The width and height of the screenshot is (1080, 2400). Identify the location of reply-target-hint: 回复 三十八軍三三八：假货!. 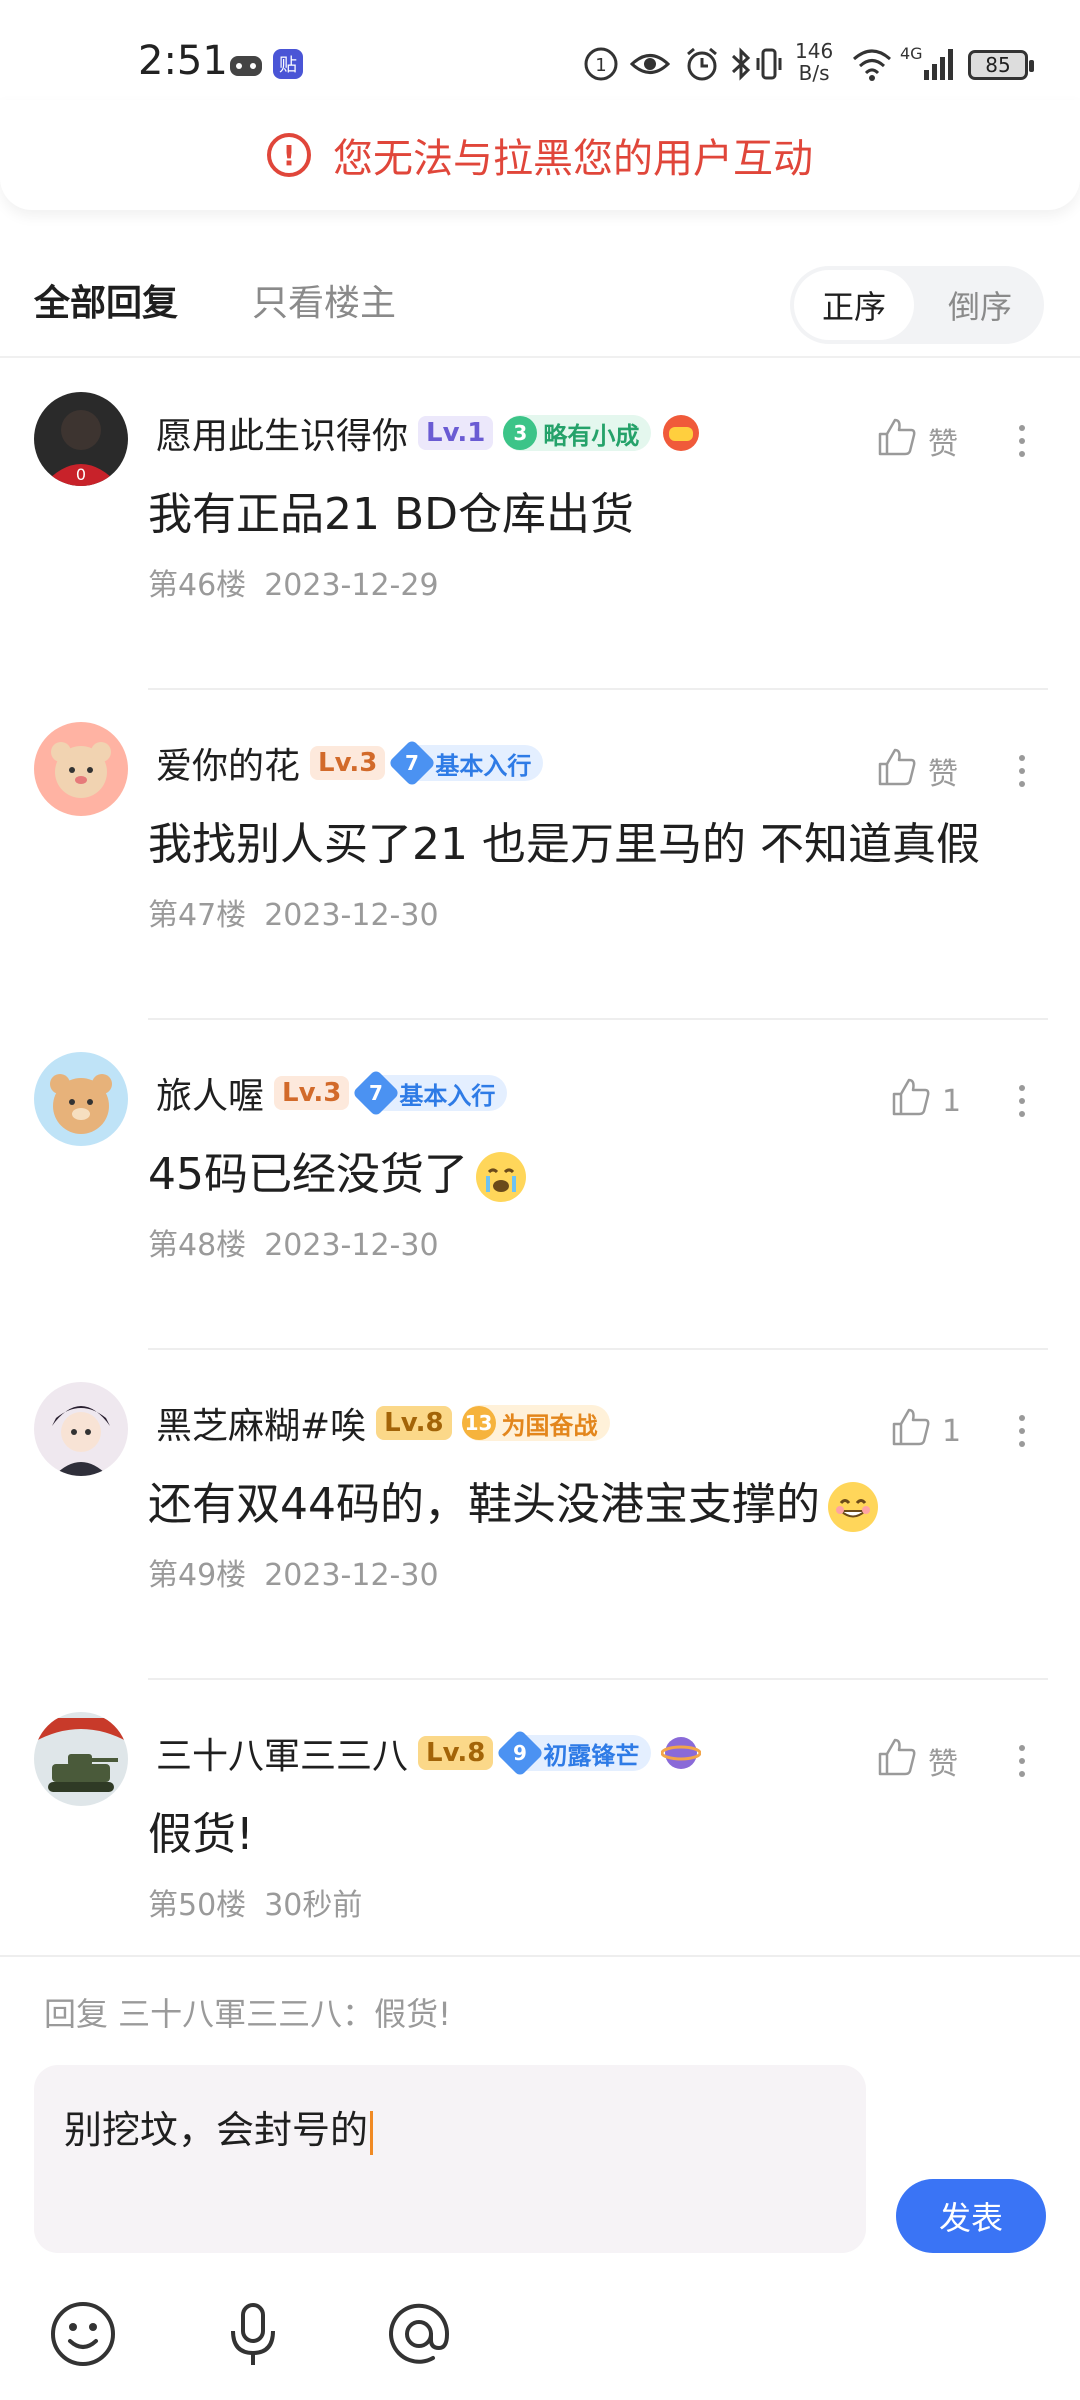
(248, 2014).